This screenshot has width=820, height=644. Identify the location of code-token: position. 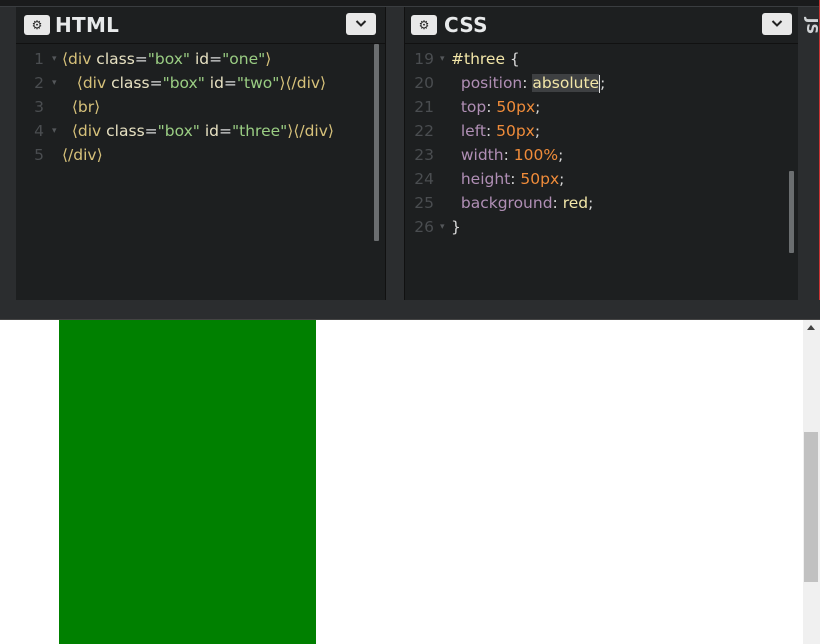
(491, 83).